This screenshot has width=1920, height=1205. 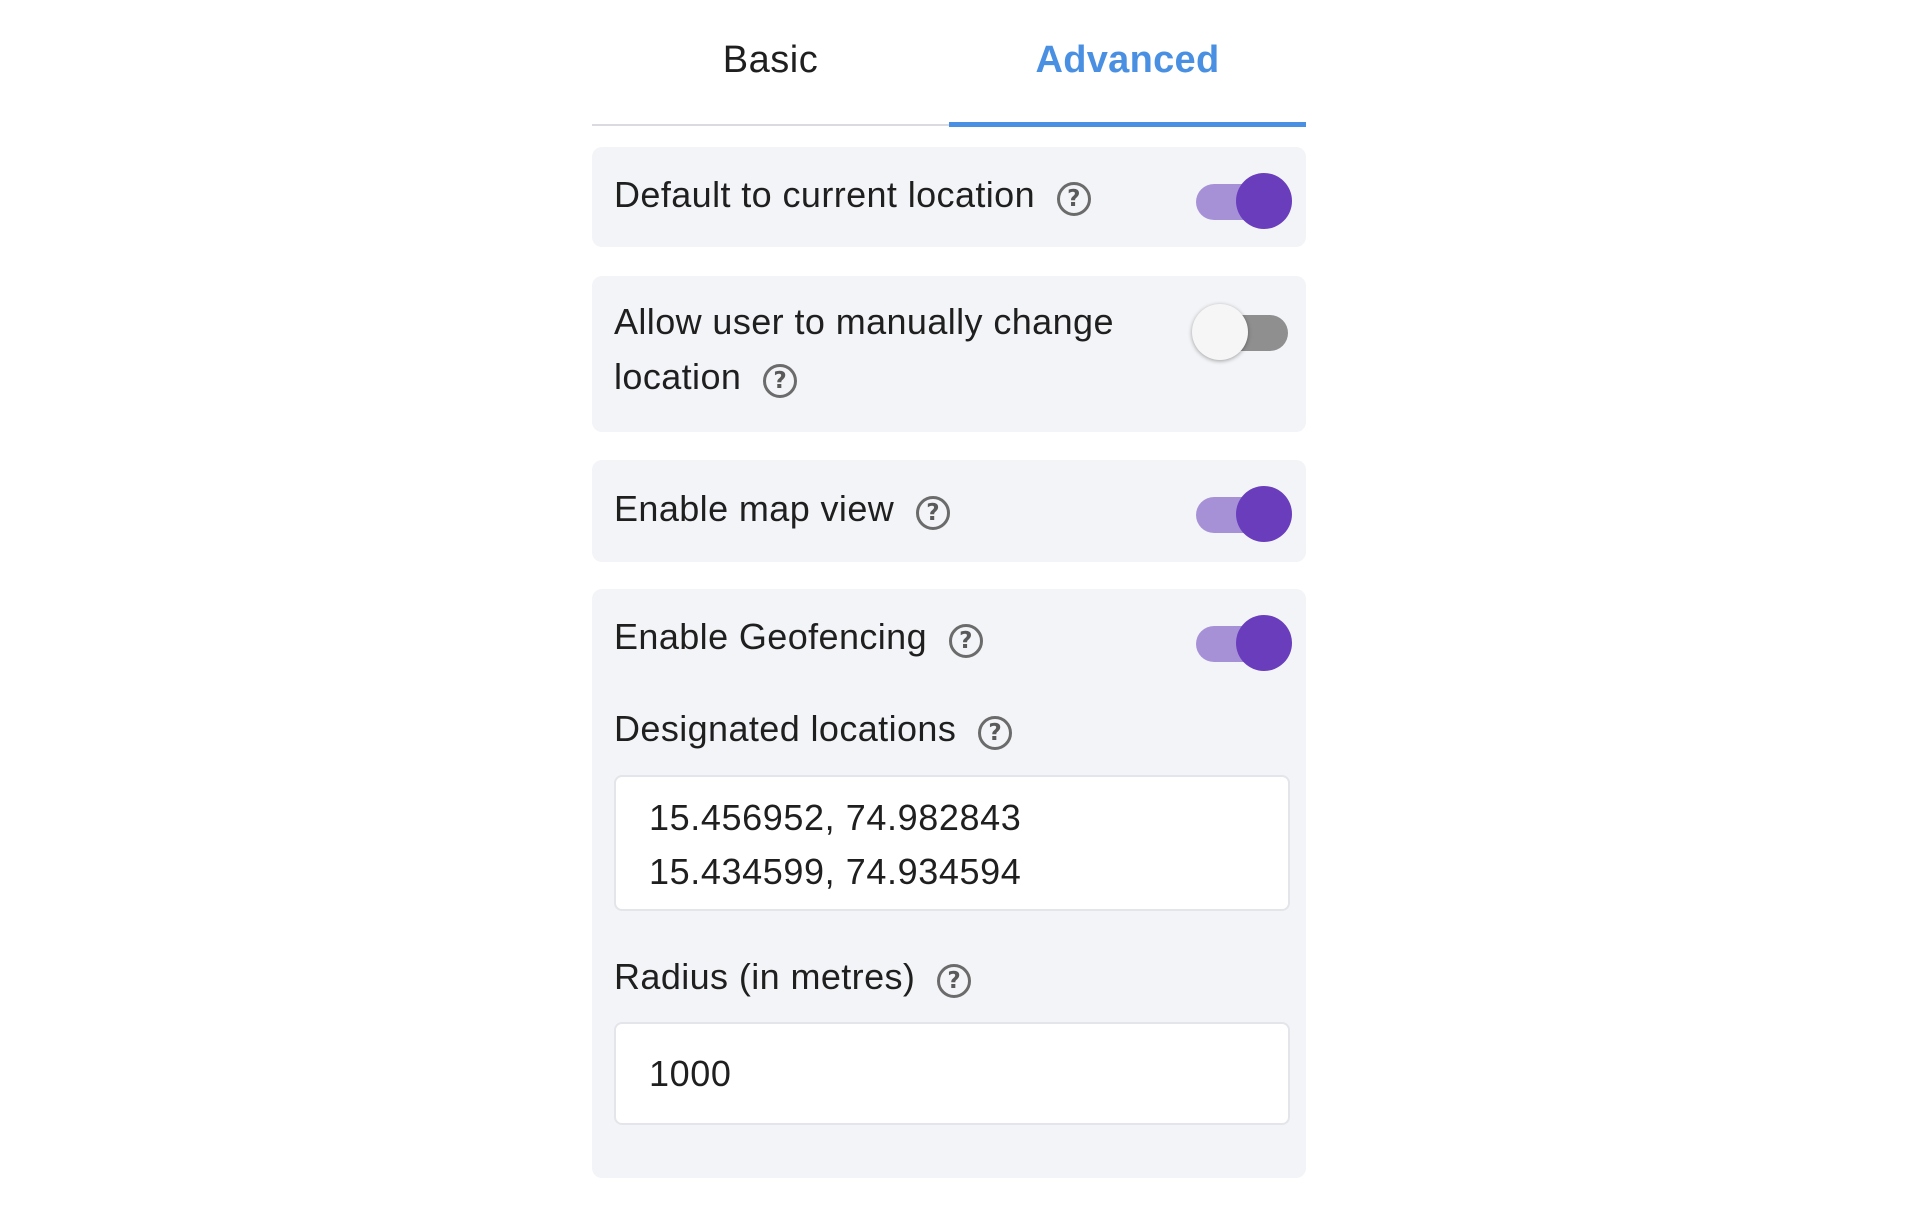 I want to click on tab-advanced: Advanced, so click(x=1127, y=60).